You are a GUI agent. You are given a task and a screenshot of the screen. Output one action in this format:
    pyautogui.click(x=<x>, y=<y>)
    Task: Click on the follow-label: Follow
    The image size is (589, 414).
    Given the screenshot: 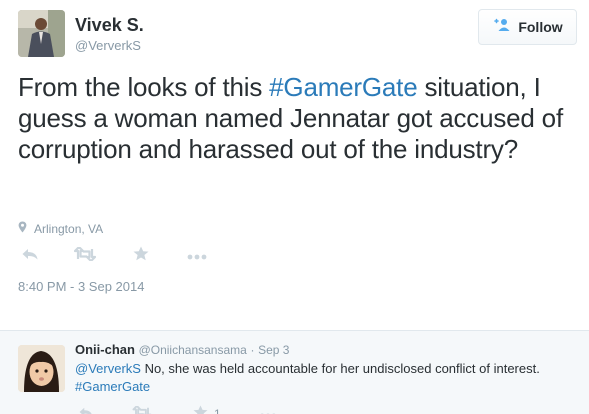 What is the action you would take?
    pyautogui.click(x=540, y=27)
    